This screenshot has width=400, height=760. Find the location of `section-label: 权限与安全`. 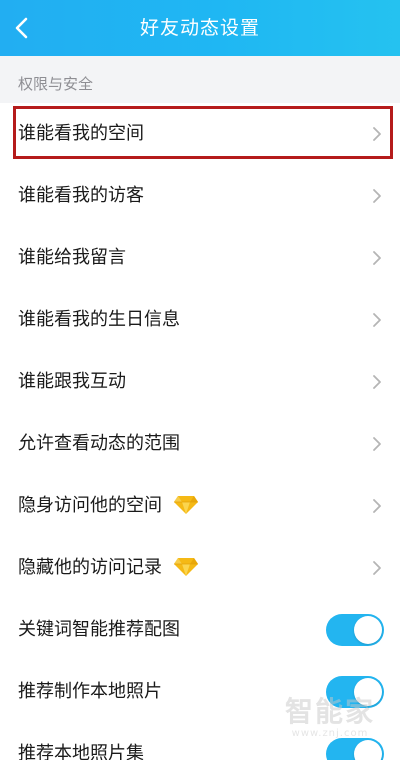

section-label: 权限与安全 is located at coordinates (56, 84).